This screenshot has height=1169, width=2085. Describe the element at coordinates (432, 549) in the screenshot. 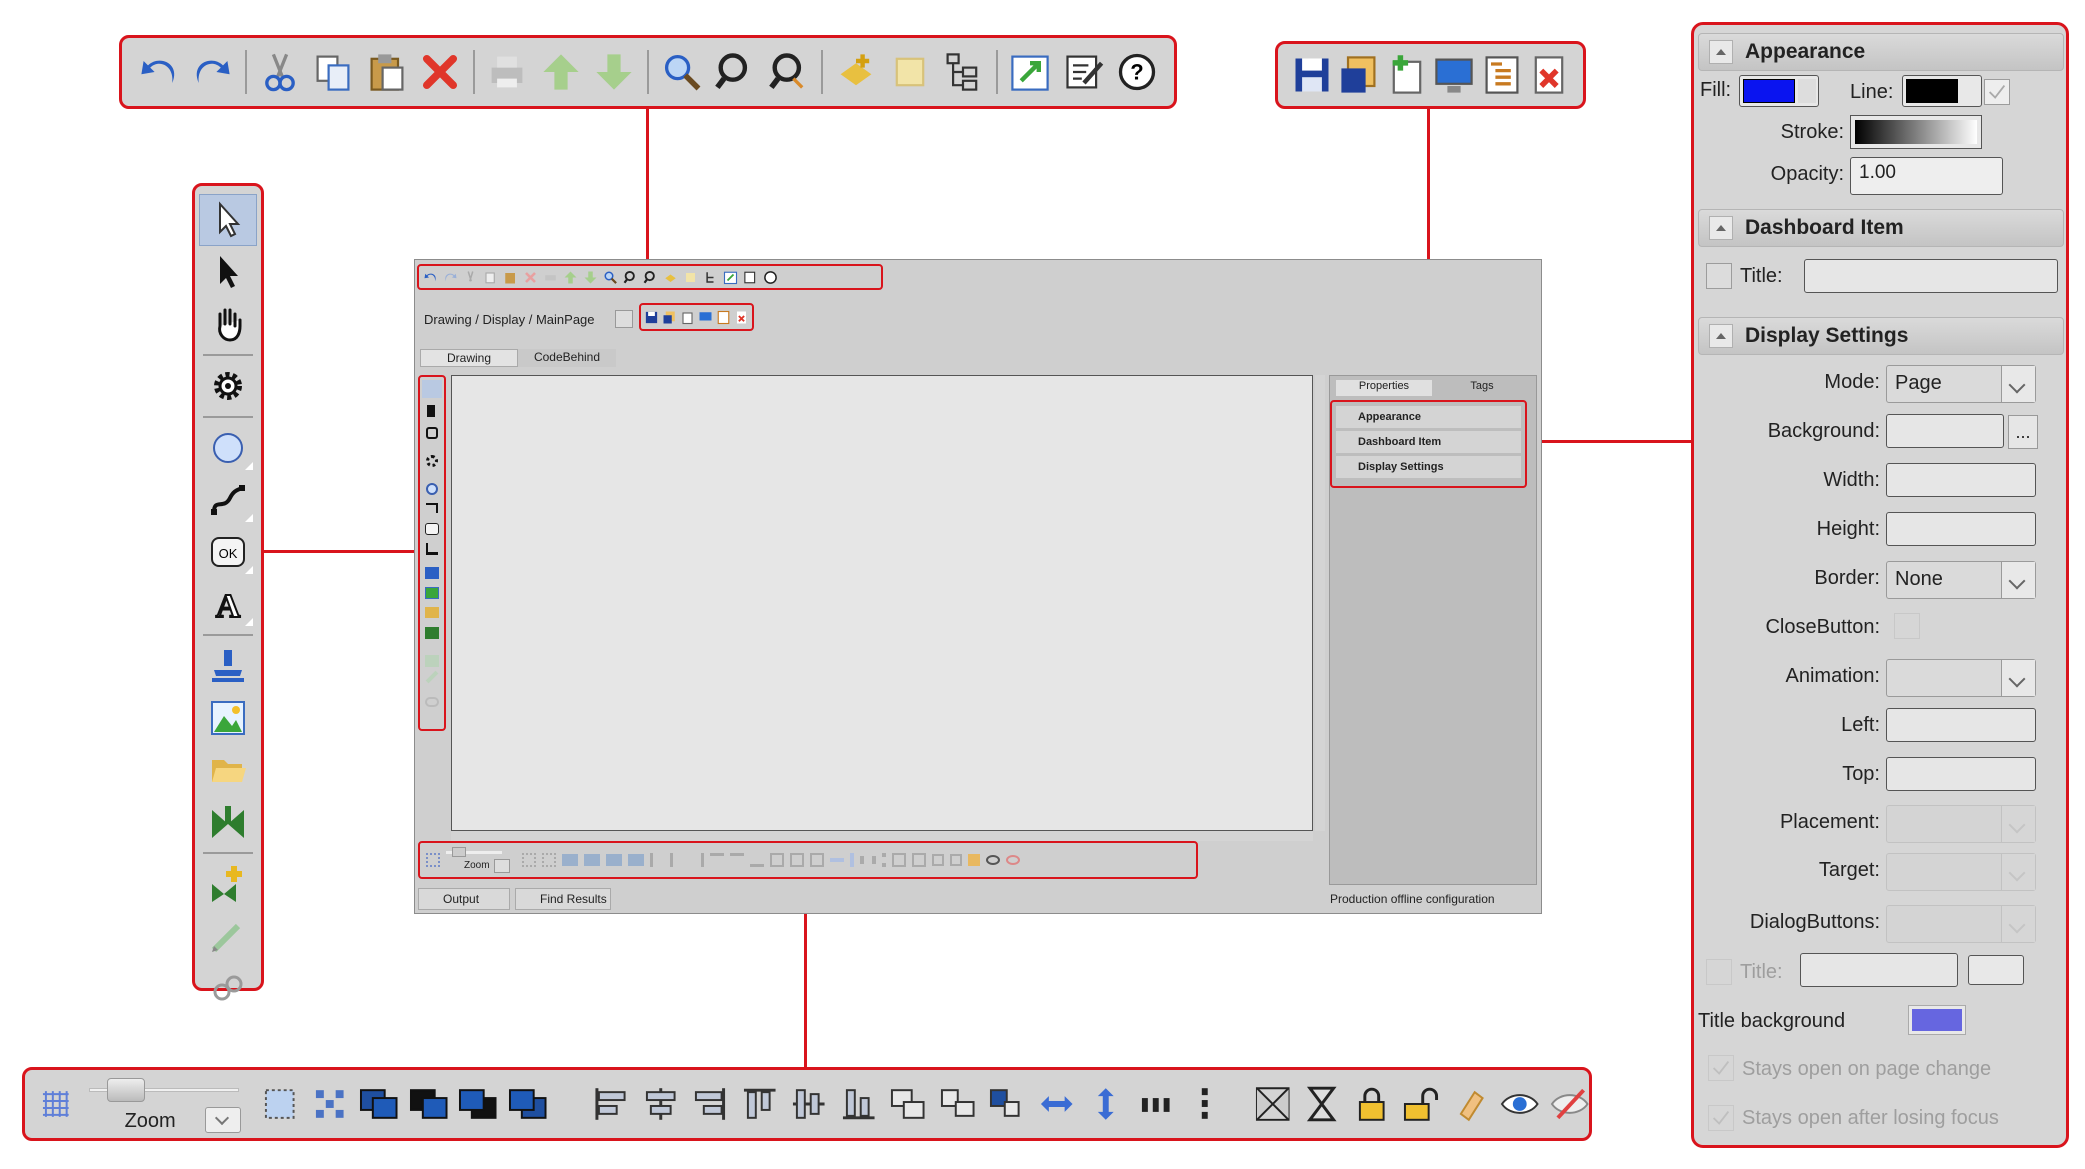

I see `text-icon` at that location.